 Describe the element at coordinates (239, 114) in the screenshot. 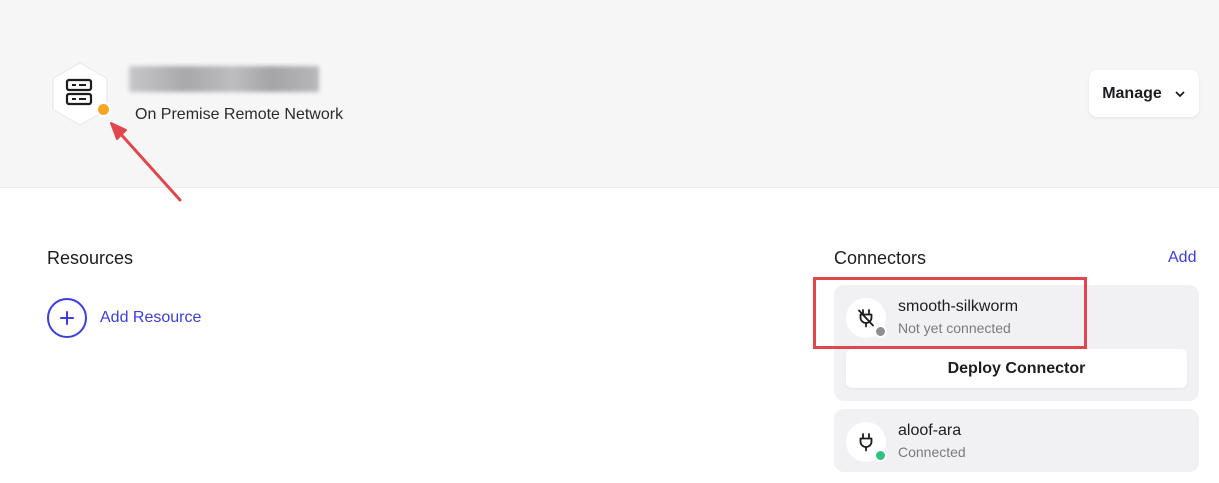

I see `network-type-label: On Premise Remote Network` at that location.